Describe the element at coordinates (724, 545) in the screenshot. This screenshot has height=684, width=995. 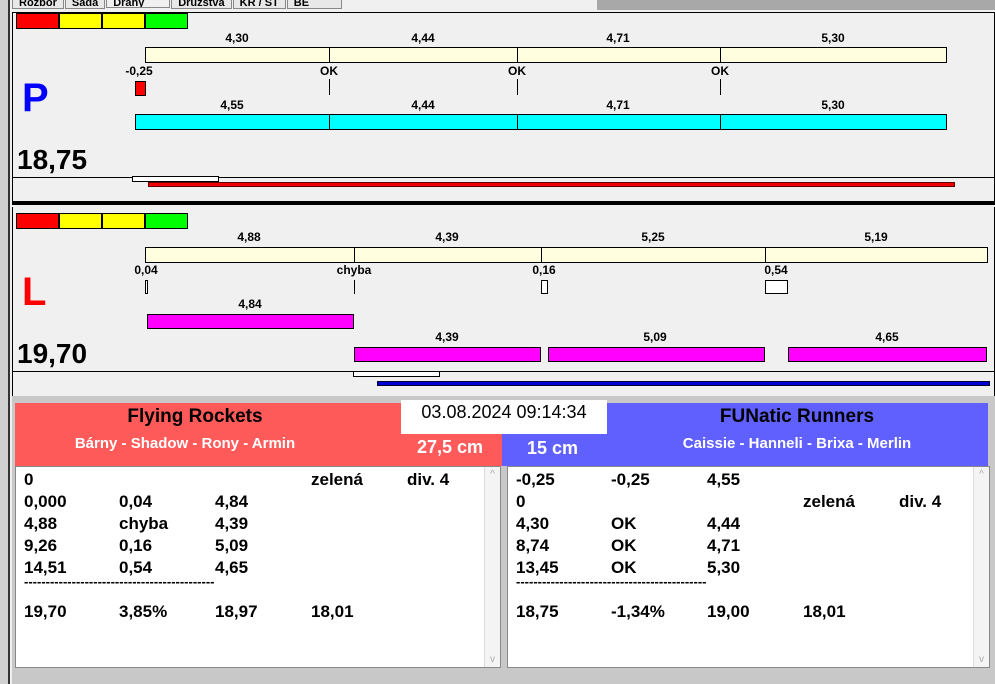
I see `result-cell: 4,71` at that location.